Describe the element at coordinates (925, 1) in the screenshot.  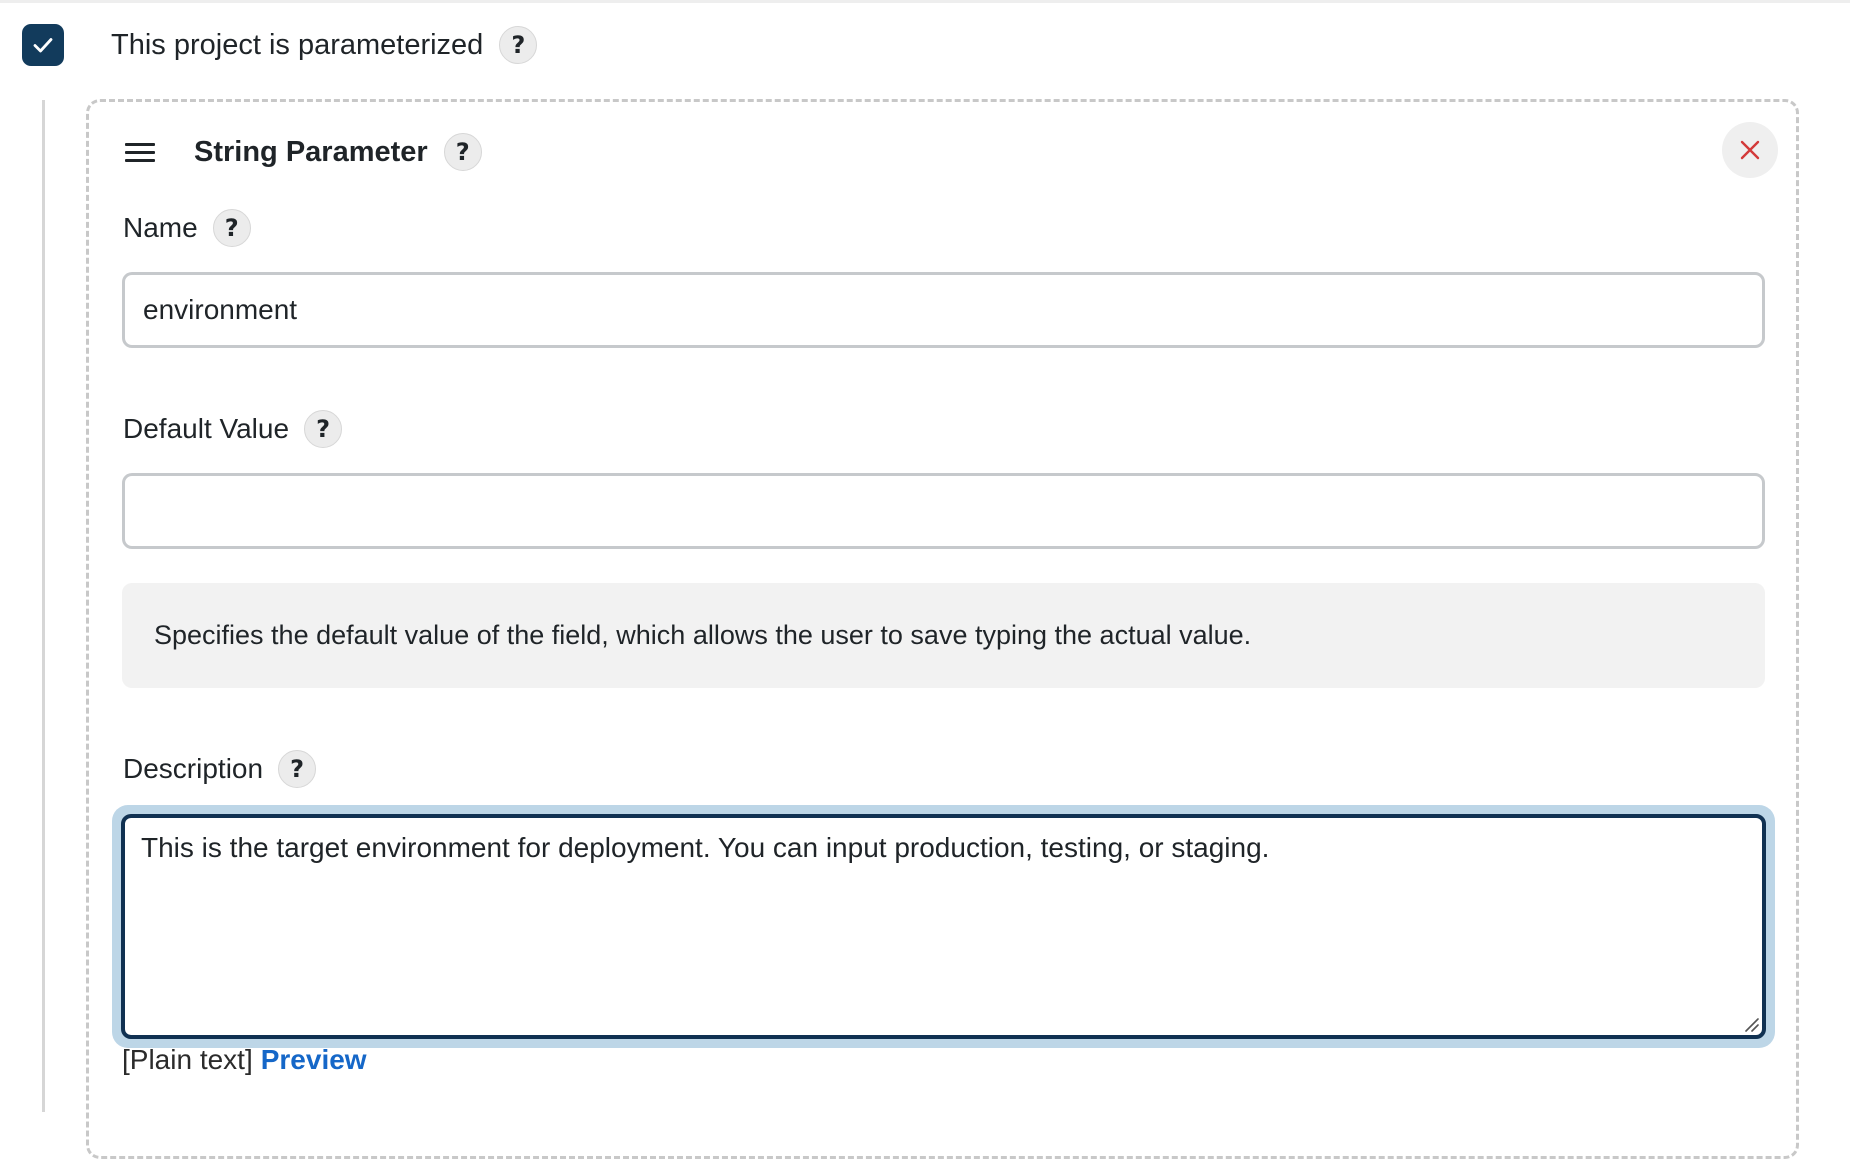
I see `top-divider` at that location.